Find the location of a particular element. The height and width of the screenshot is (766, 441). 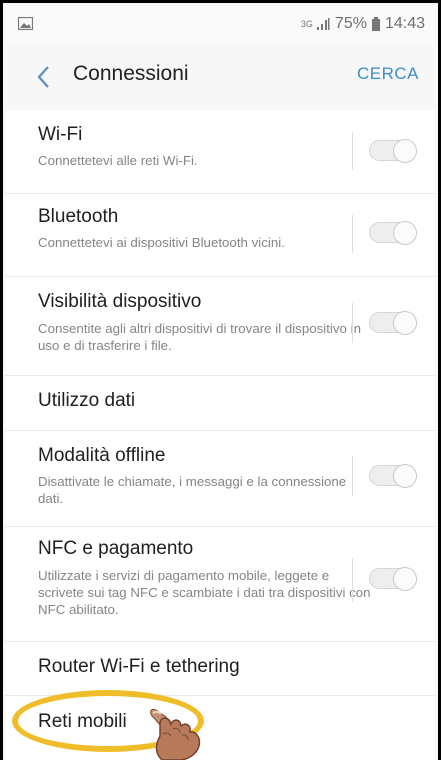

battery-percent: 75% is located at coordinates (350, 23).